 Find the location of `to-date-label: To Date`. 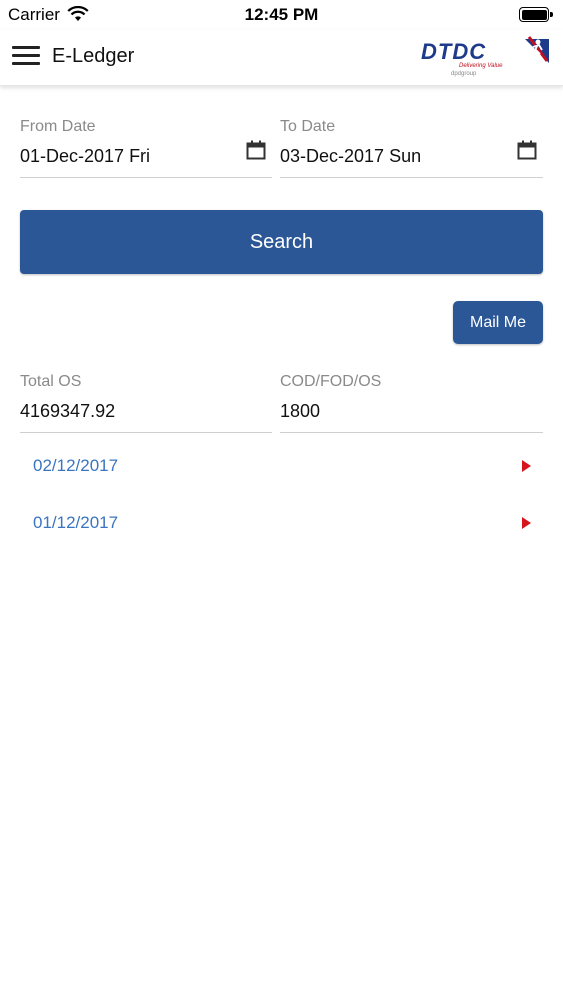

to-date-label: To Date is located at coordinates (308, 126).